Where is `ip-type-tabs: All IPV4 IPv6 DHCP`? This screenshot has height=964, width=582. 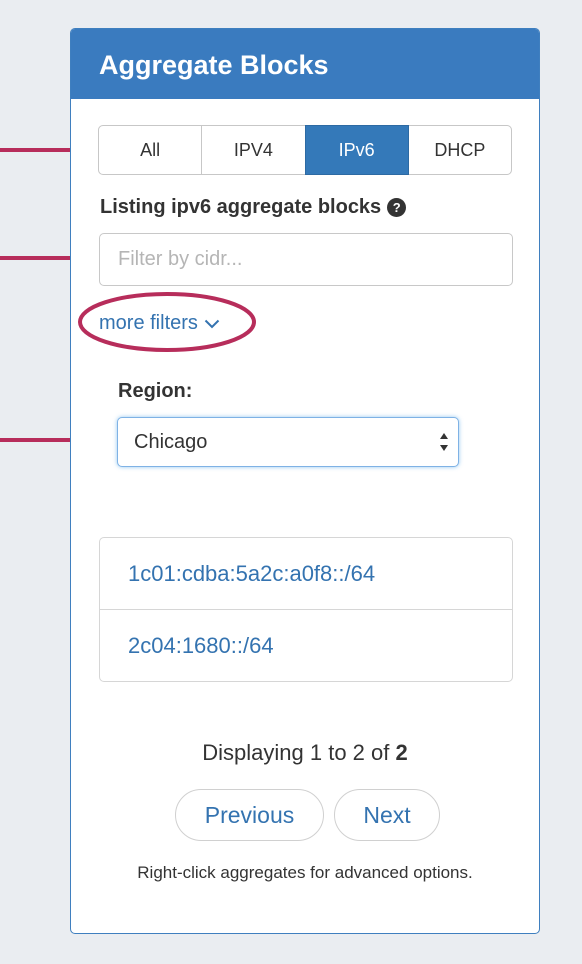
ip-type-tabs: All IPV4 IPv6 DHCP is located at coordinates (305, 150).